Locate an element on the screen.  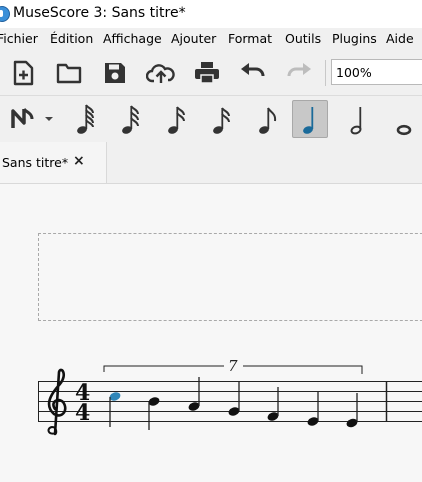
redo-button is located at coordinates (299, 73).